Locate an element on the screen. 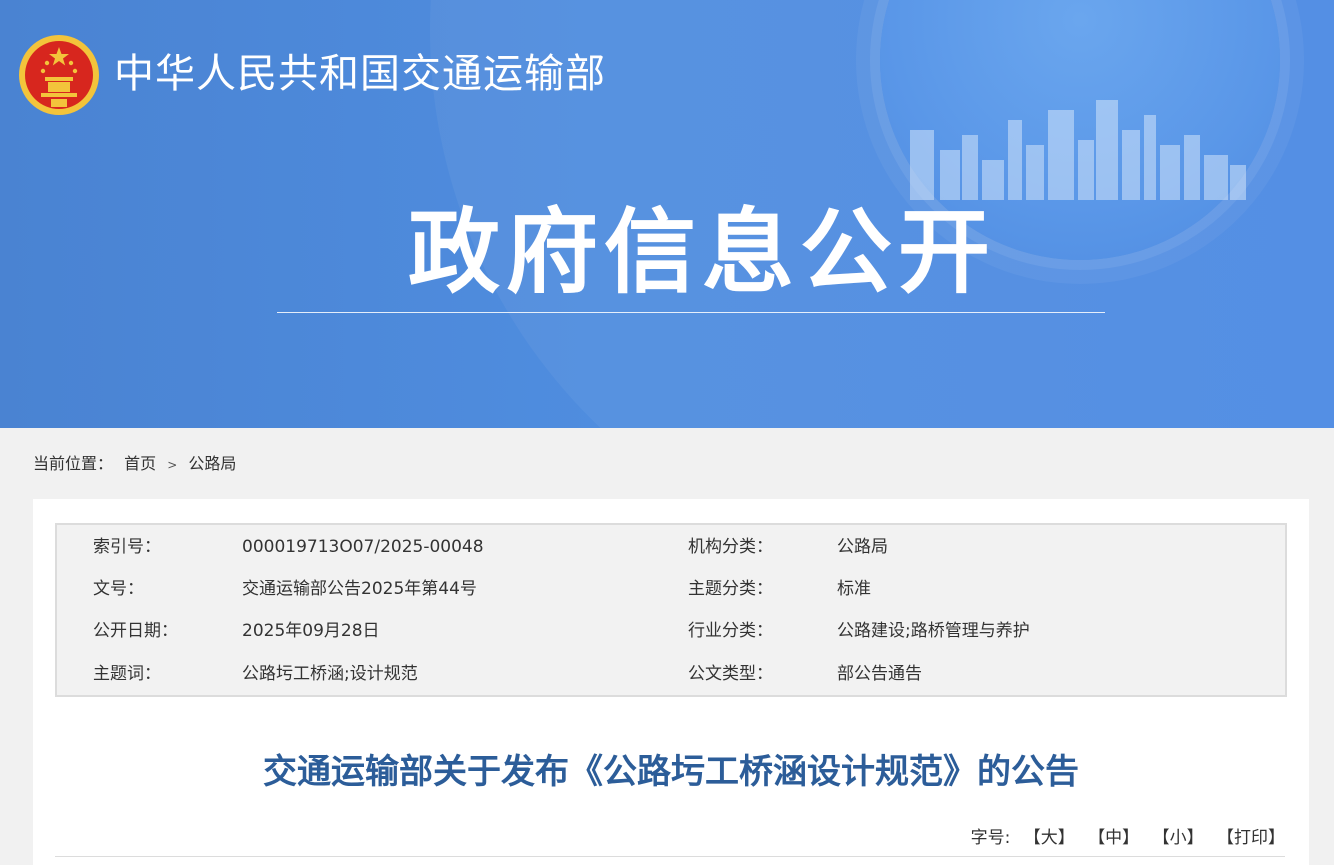 Image resolution: width=1334 pixels, height=865 pixels. industry-category-label: 行业分类： is located at coordinates (730, 631).